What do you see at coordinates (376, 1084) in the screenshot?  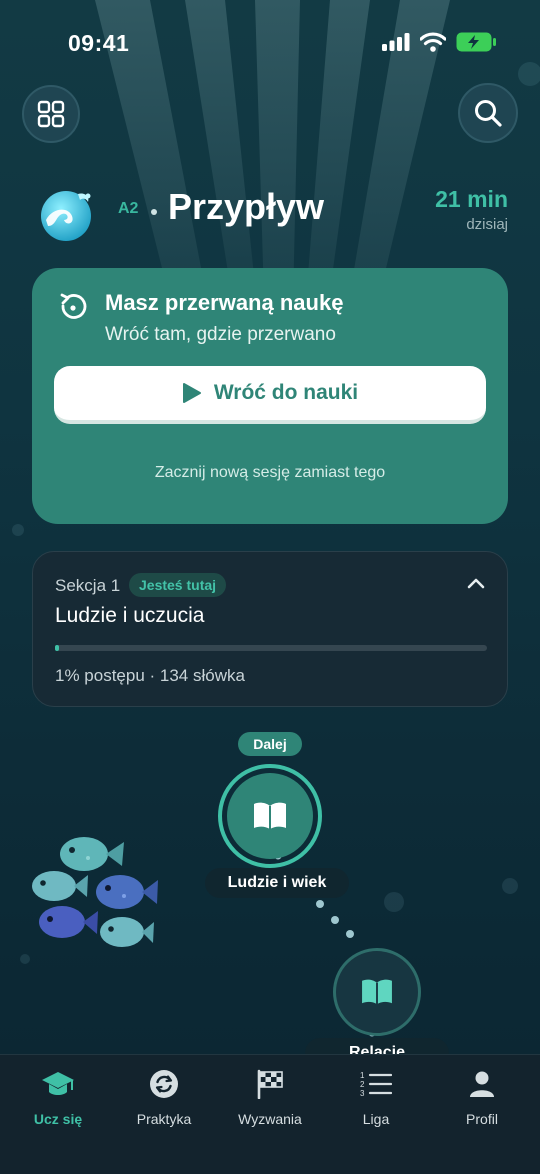 I see `numbered-list-icon: 1 2 3` at bounding box center [376, 1084].